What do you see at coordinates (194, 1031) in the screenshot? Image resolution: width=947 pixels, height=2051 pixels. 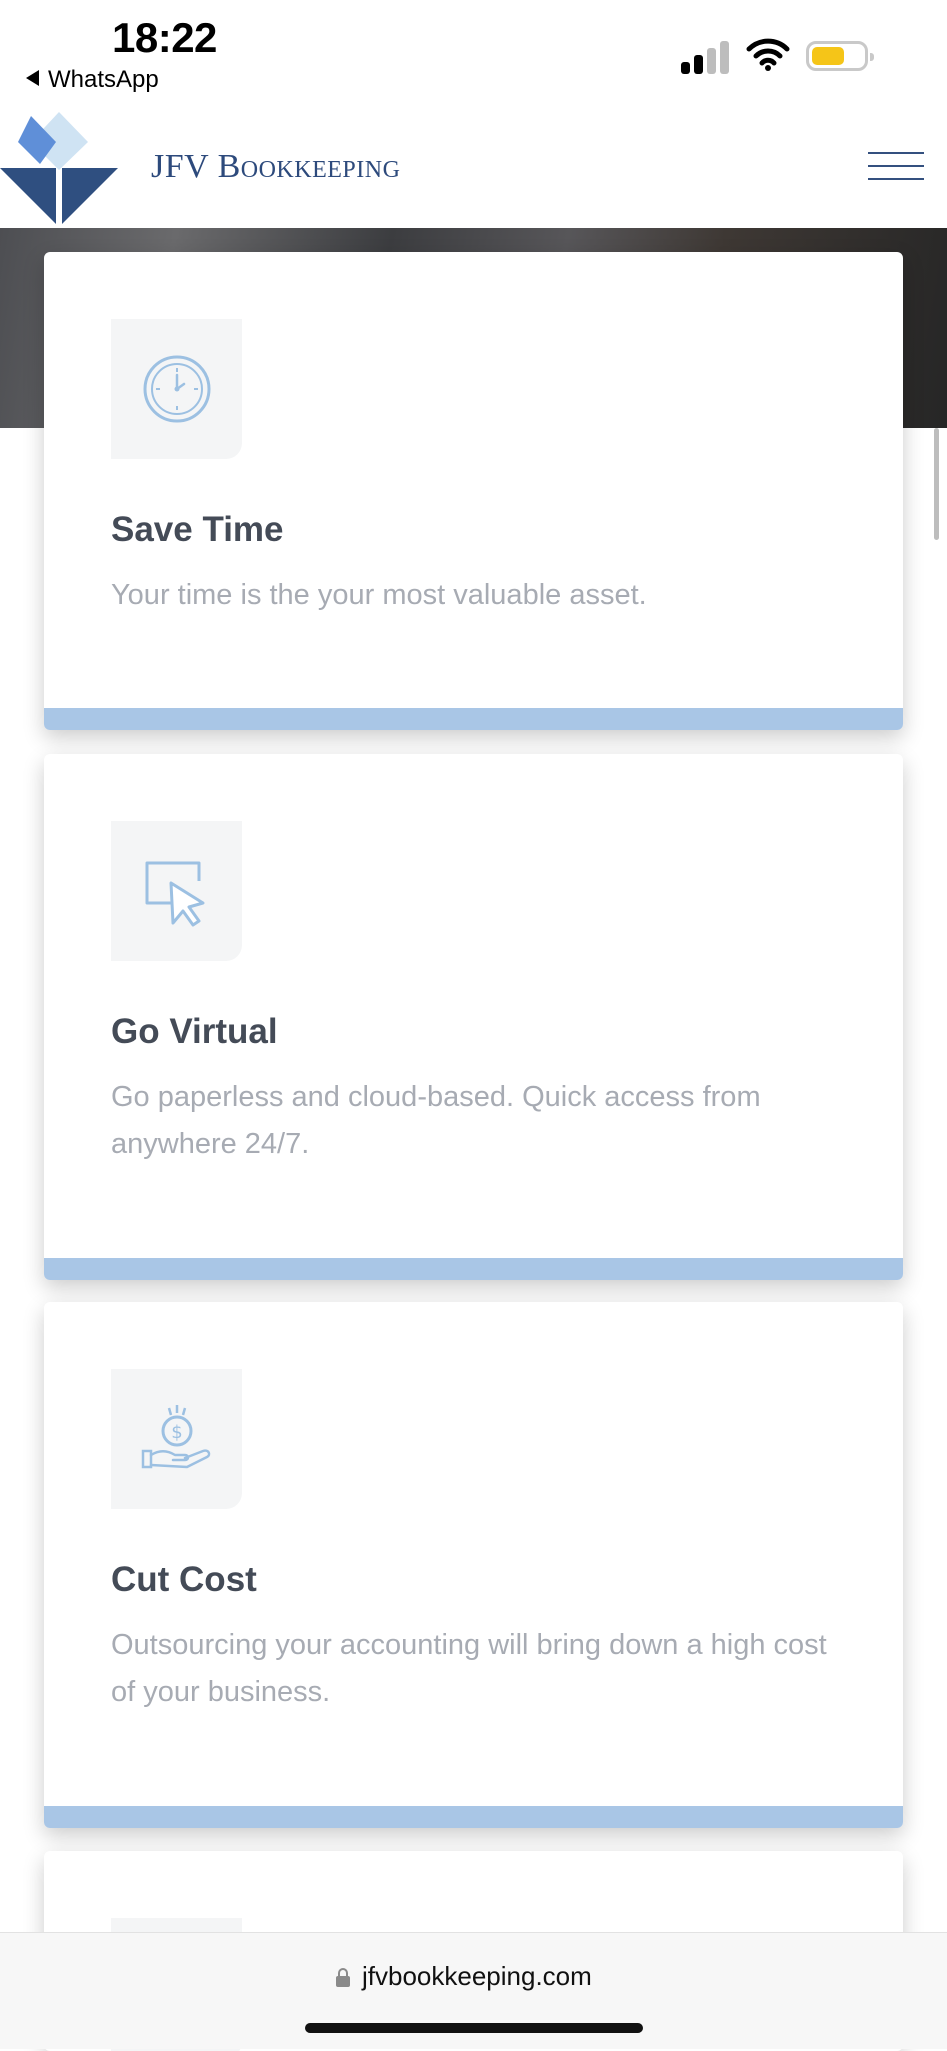 I see `card-title: Go Virtual` at bounding box center [194, 1031].